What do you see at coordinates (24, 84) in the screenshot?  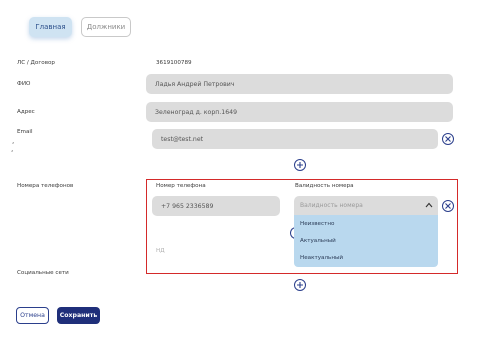 I see `fio-label: ФИО` at bounding box center [24, 84].